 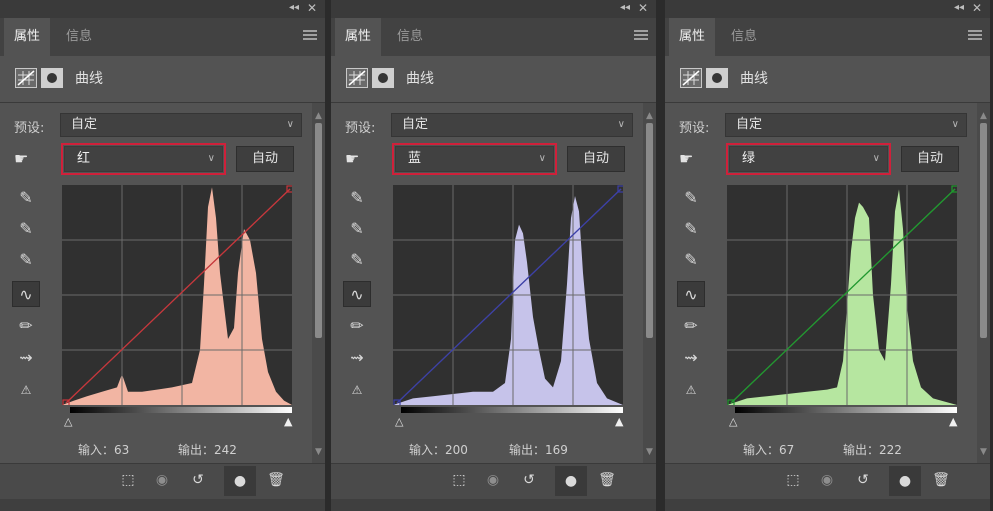 I want to click on input-value: 63, so click(x=121, y=450).